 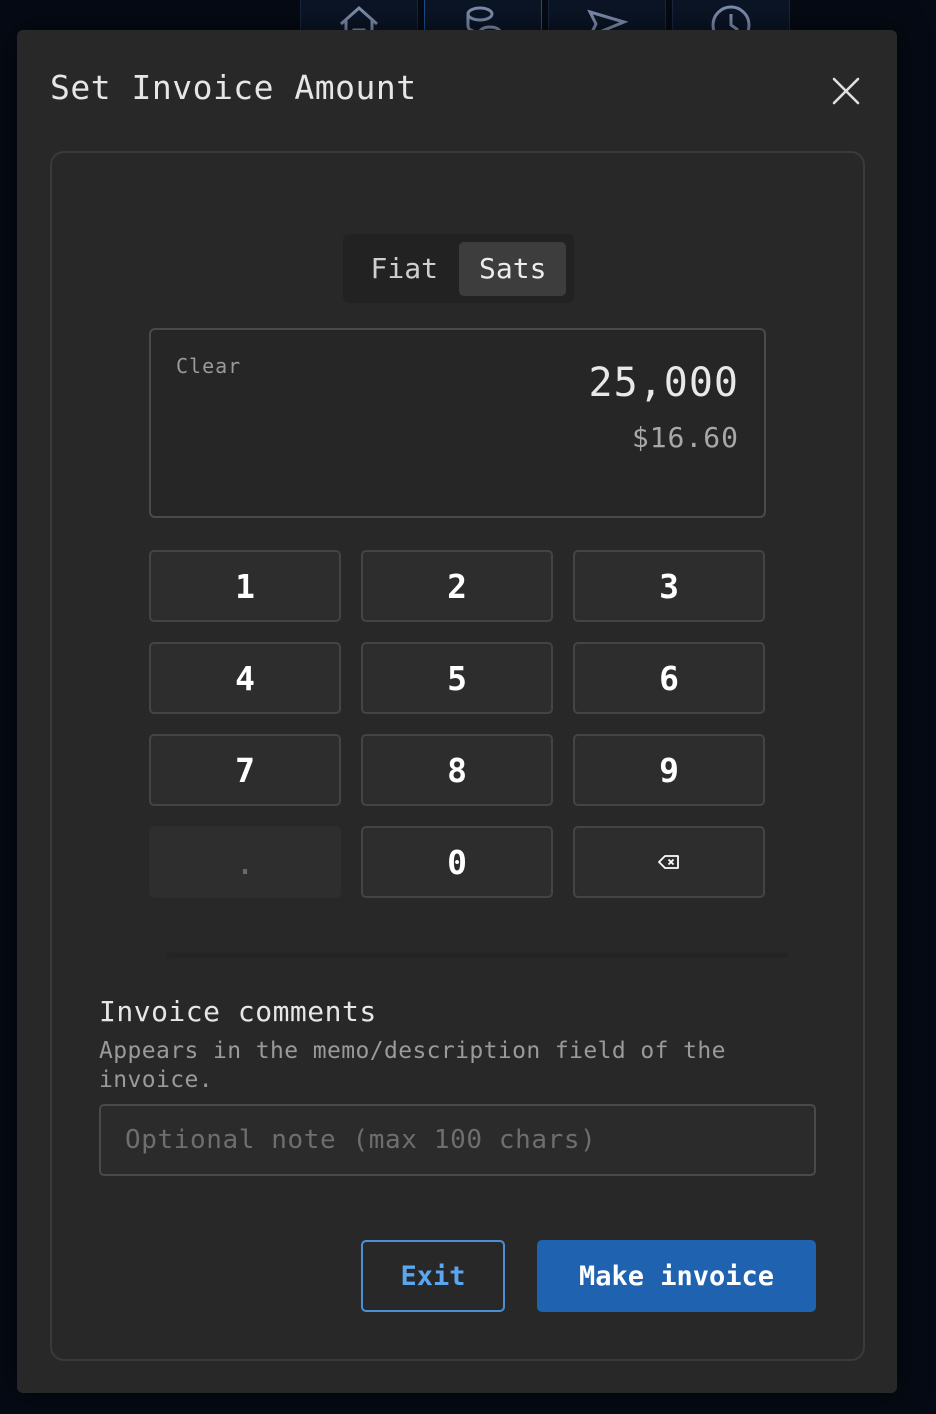 I want to click on unit-toggle: Fiat Sats, so click(x=458, y=268).